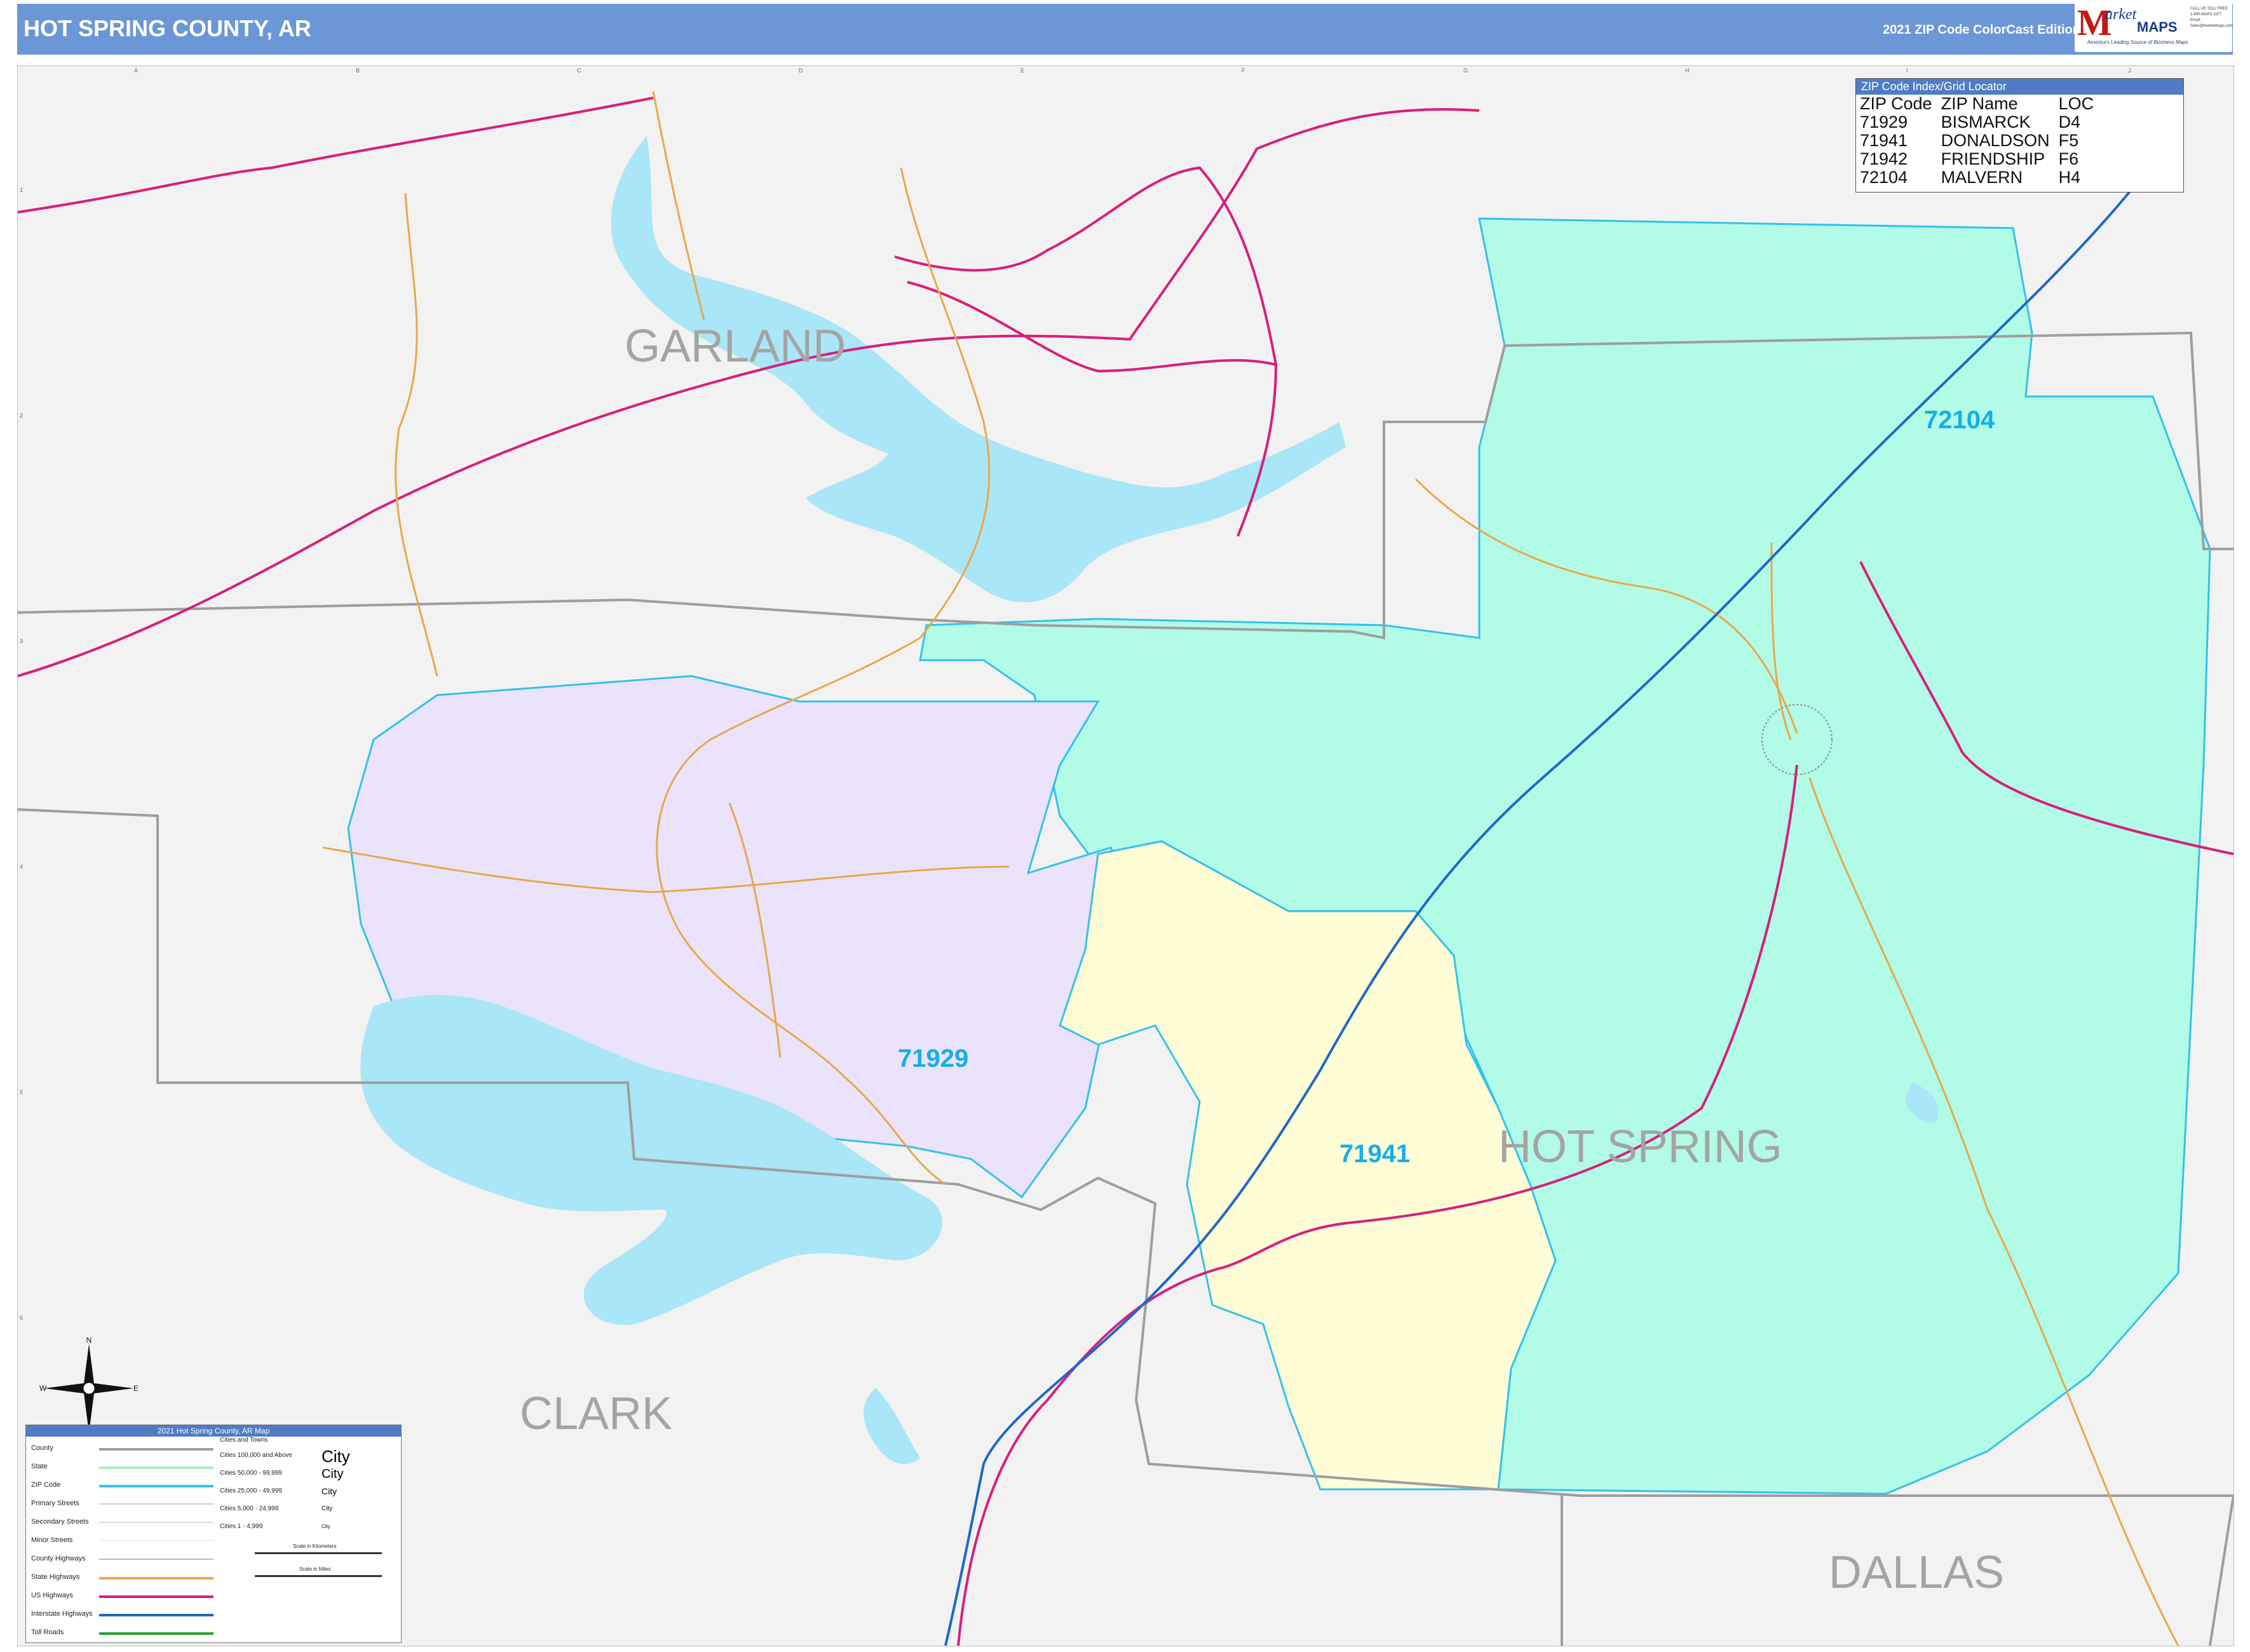  What do you see at coordinates (241, 1526) in the screenshot?
I see `legend-city-tier-5: Cities 1 - 4,999` at bounding box center [241, 1526].